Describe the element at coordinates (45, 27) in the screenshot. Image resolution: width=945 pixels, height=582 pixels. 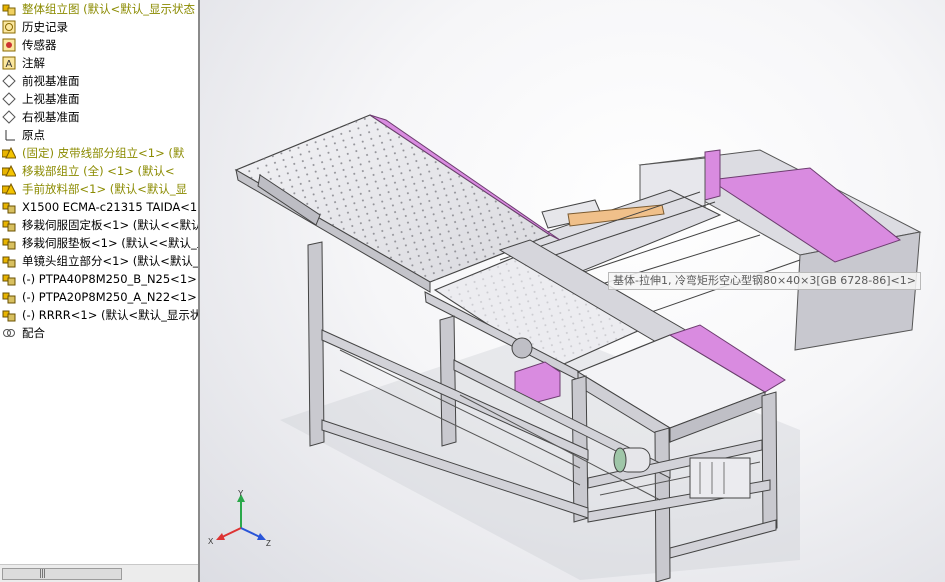
I see `tree-item-label: 历史记录` at that location.